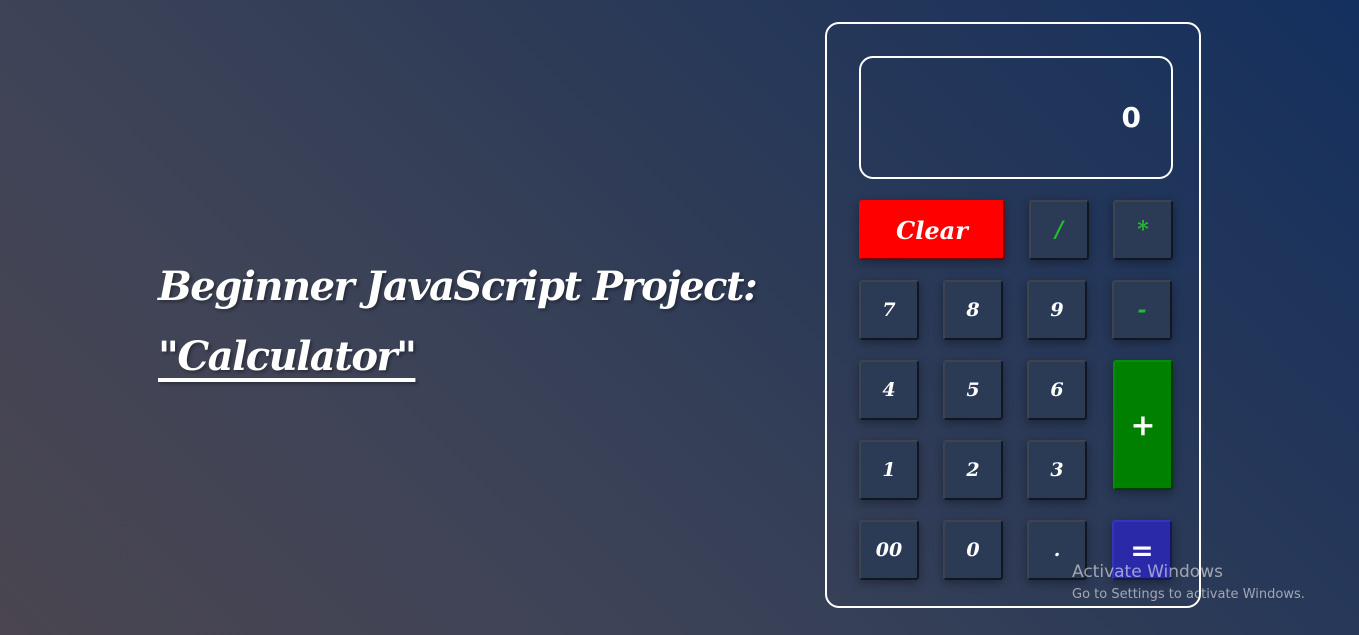 The image size is (1359, 635). What do you see at coordinates (1057, 390) in the screenshot?
I see `digit-6-button: 6` at bounding box center [1057, 390].